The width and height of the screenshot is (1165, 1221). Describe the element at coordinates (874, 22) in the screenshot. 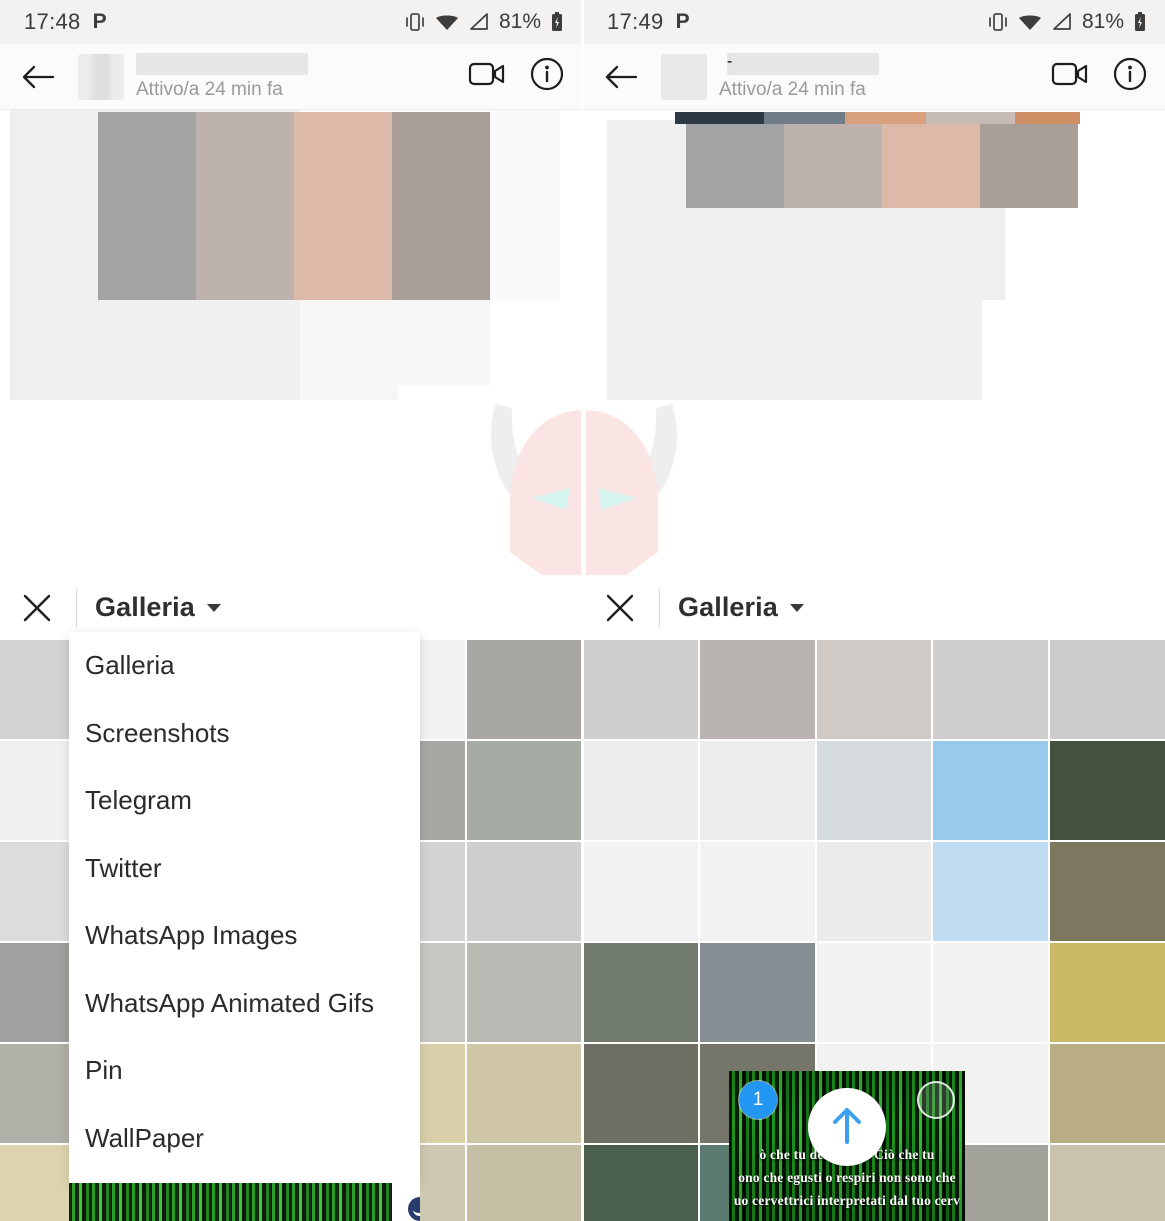

I see `status-bar: 17:49 P 81%` at that location.